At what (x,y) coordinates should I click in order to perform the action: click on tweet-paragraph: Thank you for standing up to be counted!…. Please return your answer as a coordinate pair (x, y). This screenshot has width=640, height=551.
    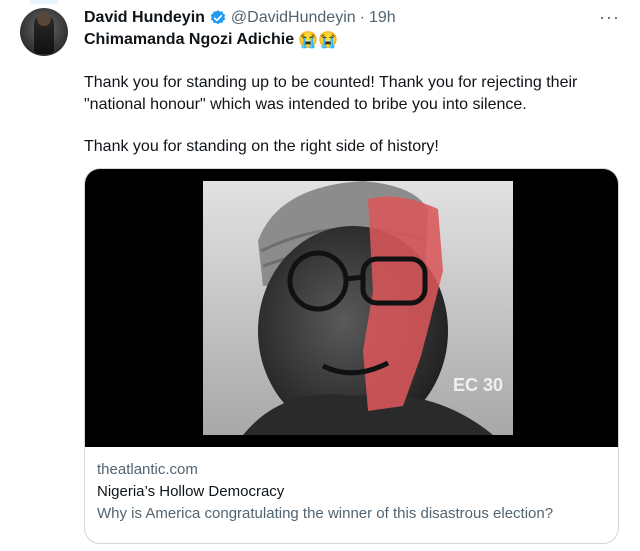
    Looking at the image, I should click on (331, 93).